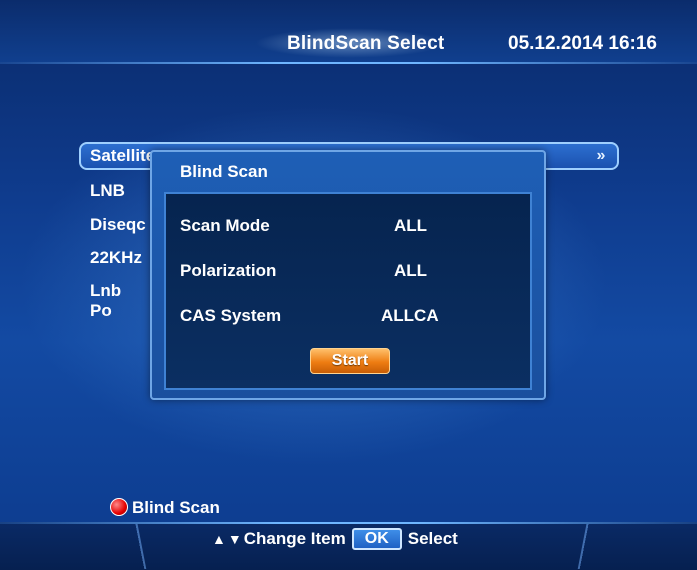 The image size is (697, 570). I want to click on menu-item-diseqc: Diseqc, so click(118, 225).